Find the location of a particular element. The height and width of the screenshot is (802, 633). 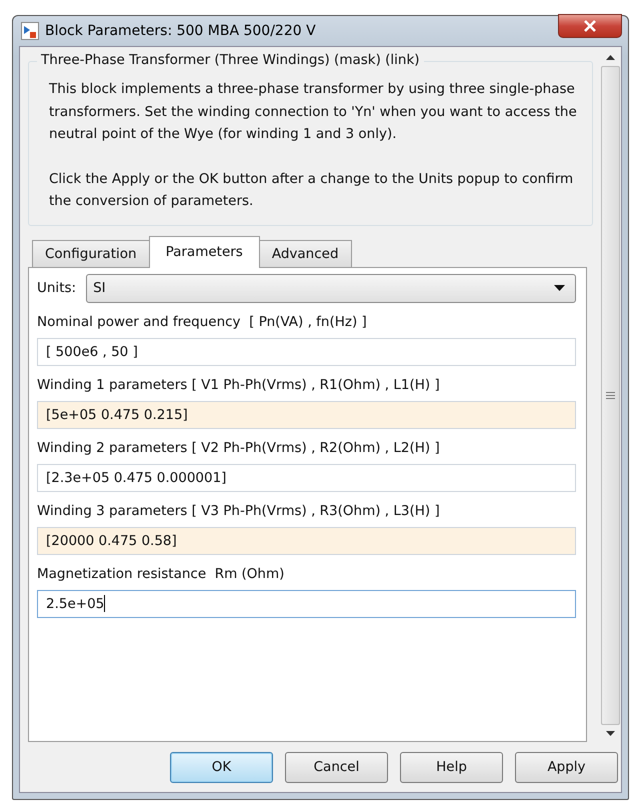

dialog-button: Apply is located at coordinates (566, 767).